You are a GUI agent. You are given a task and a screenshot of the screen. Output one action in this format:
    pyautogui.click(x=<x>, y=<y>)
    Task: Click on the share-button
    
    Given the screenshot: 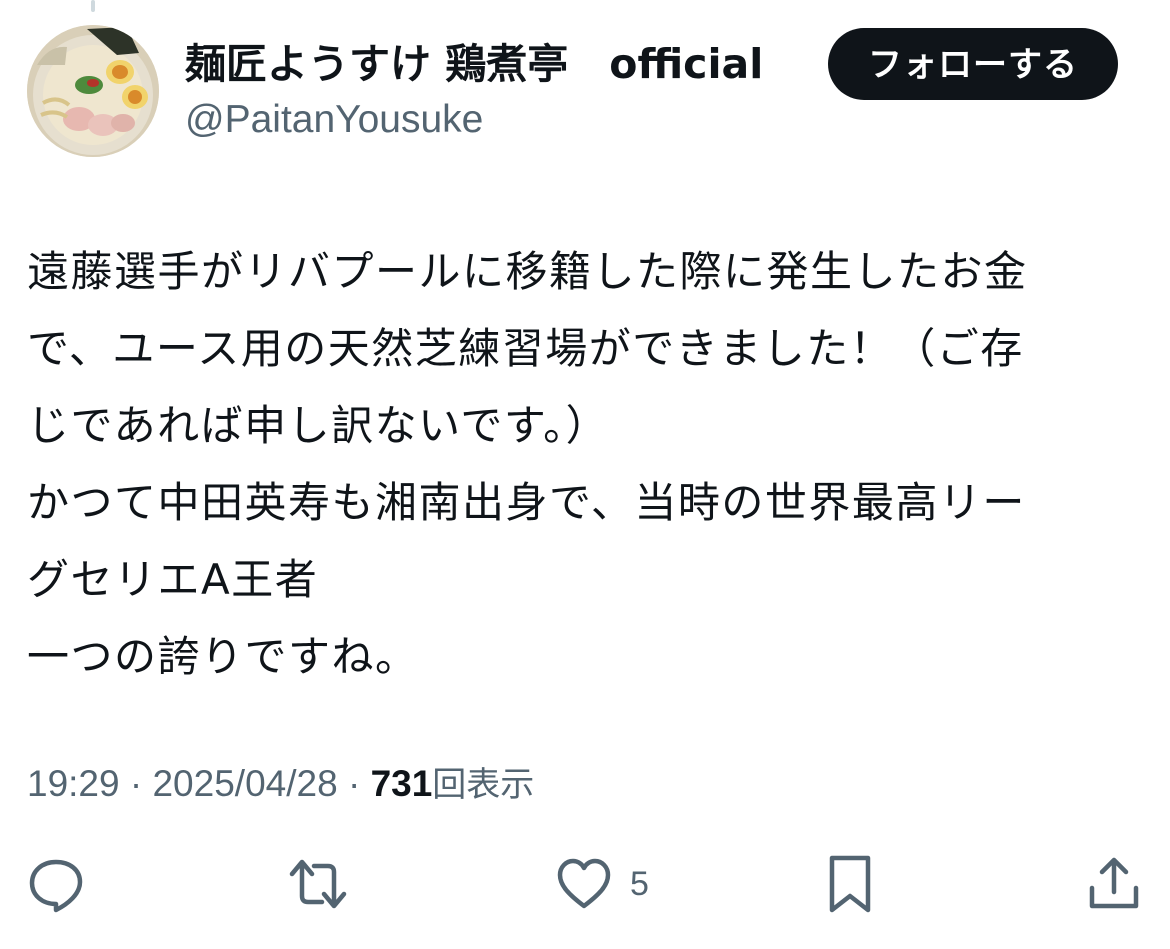 What is the action you would take?
    pyautogui.click(x=1114, y=884)
    